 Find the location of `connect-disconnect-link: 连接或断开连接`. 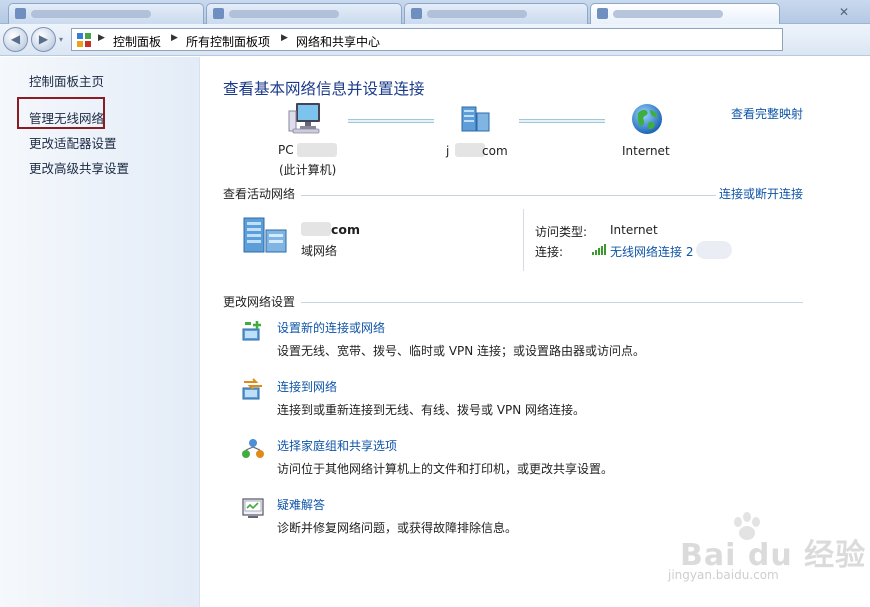

connect-disconnect-link: 连接或断开连接 is located at coordinates (761, 193).